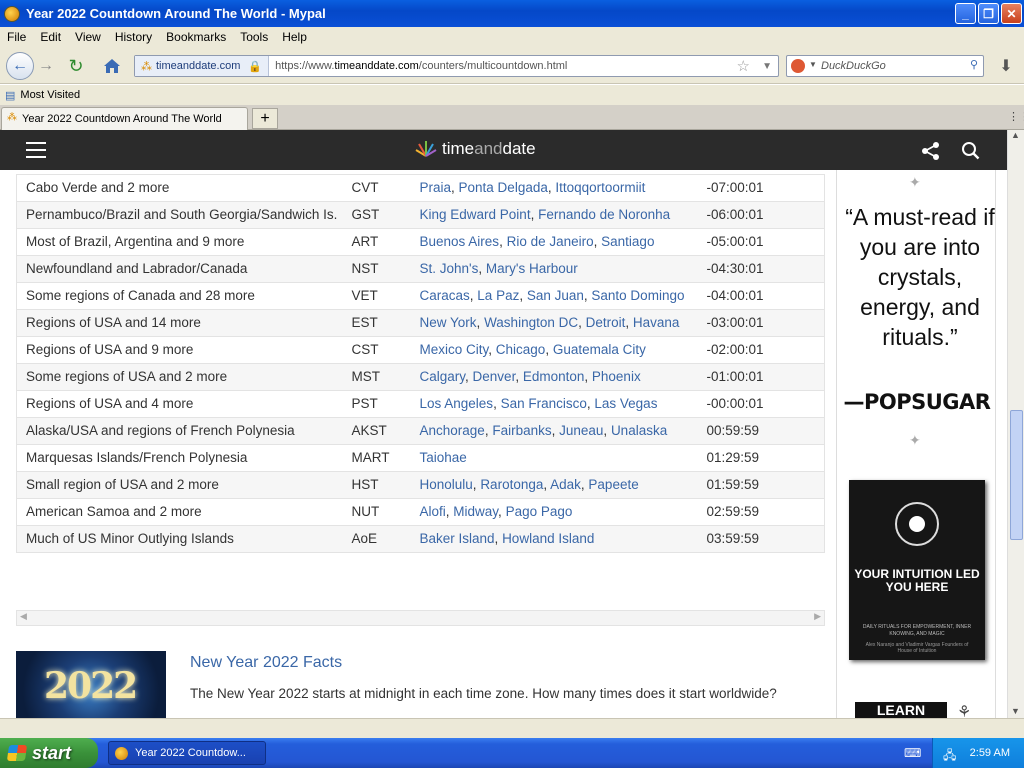 The image size is (1024, 768). What do you see at coordinates (443, 457) in the screenshot?
I see `city-link: Taiohae` at bounding box center [443, 457].